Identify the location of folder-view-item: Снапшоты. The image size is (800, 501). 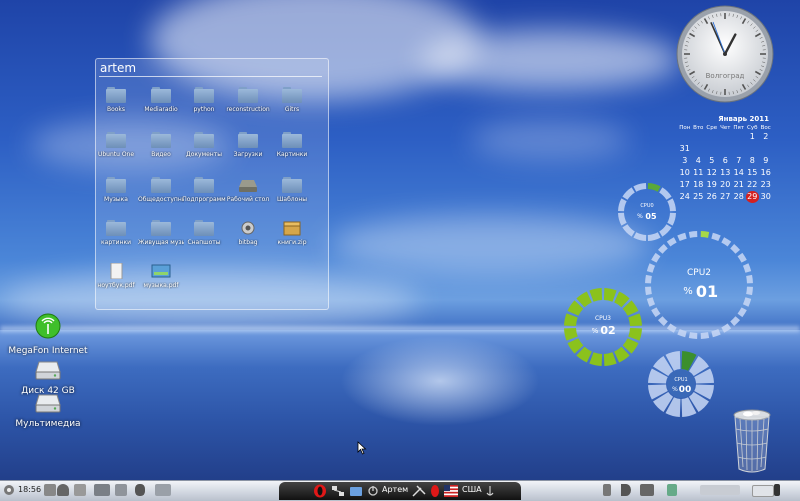
(204, 233).